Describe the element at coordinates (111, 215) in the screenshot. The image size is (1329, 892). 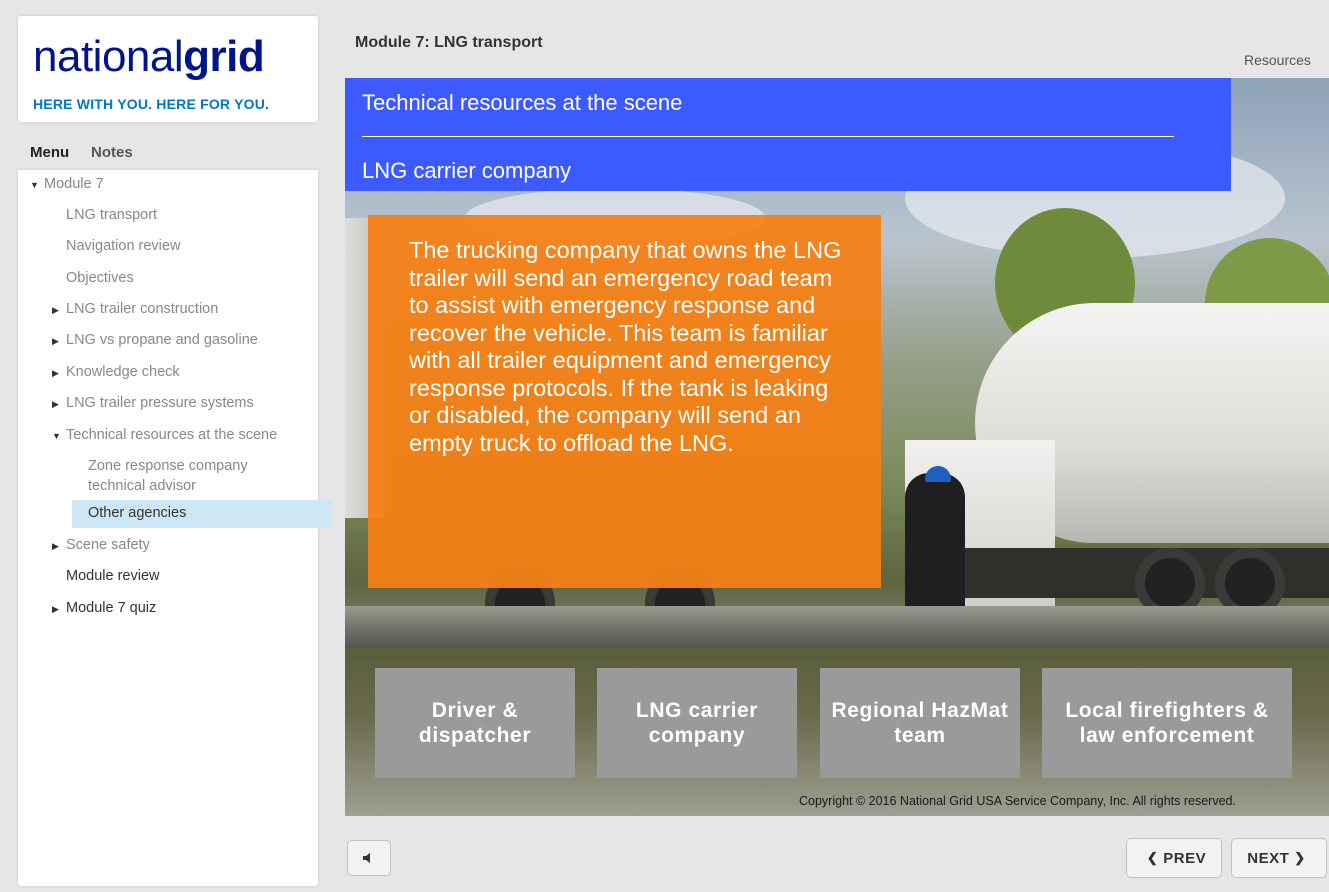
I see `sidebar-item-lng-transport: LNG transport` at that location.